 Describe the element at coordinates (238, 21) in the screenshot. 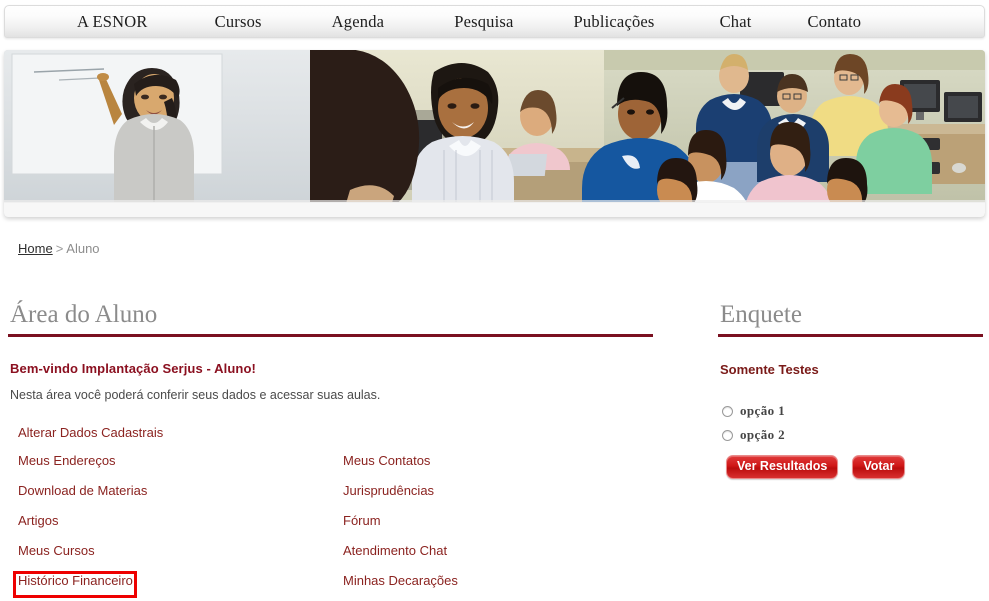

I see `nav-item-cursos: Cursos` at that location.